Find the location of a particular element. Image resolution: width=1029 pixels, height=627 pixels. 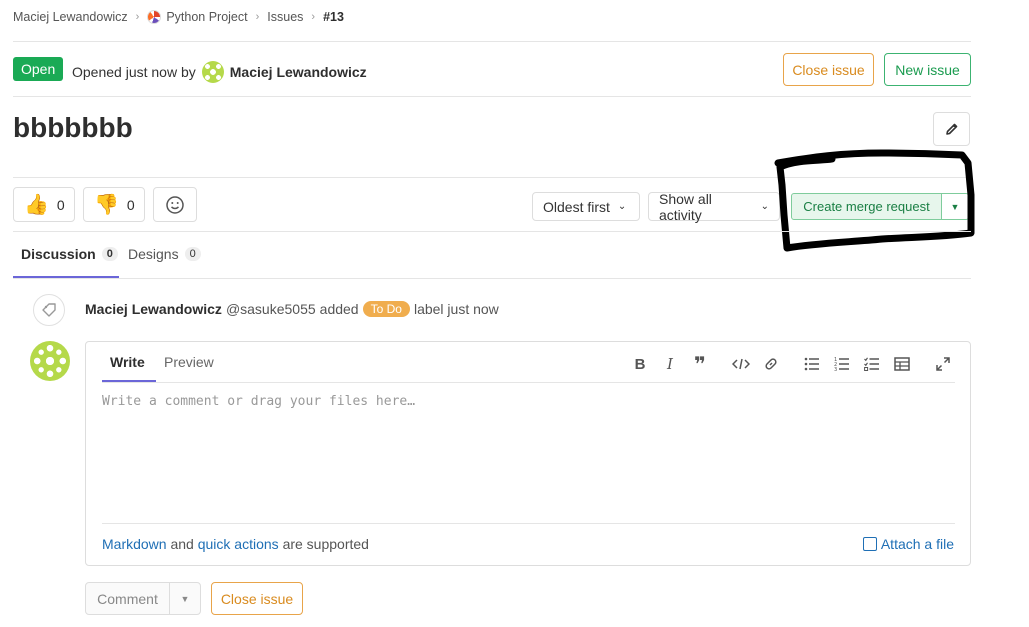

tab-discussion-label: Discussion is located at coordinates (58, 254).